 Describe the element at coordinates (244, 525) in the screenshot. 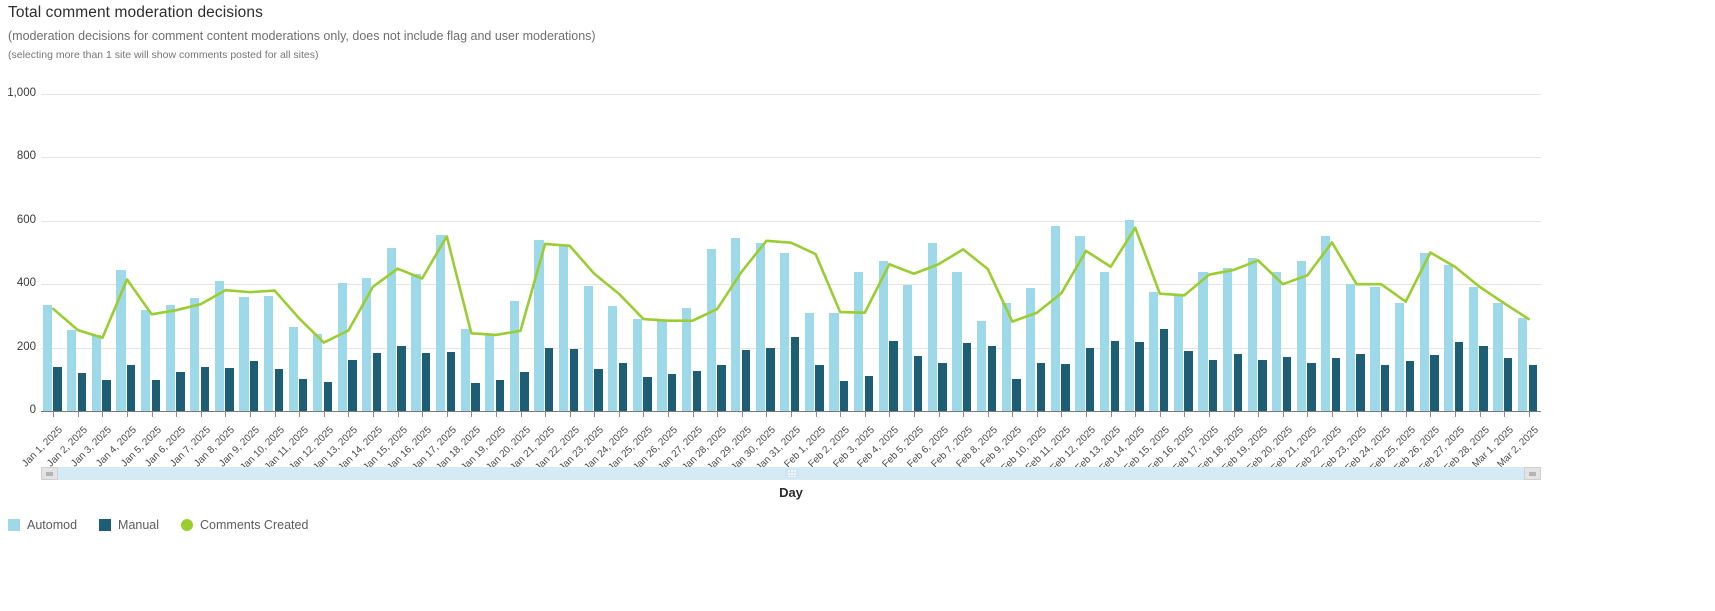

I see `legend-item: Comments Created` at that location.